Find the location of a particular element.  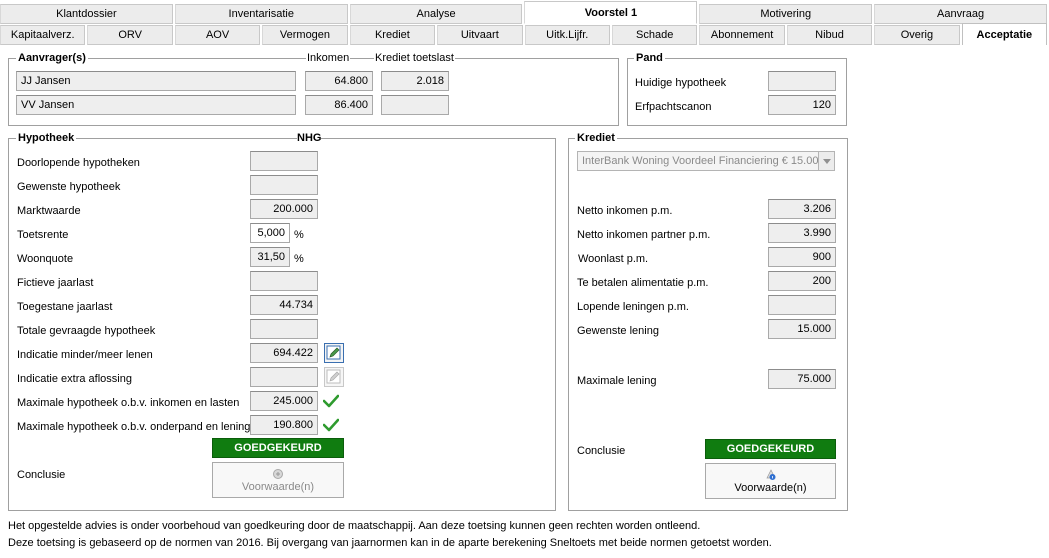

indicatie-meer-lenen-label: Indicatie minder/meer lenen is located at coordinates (85, 355).